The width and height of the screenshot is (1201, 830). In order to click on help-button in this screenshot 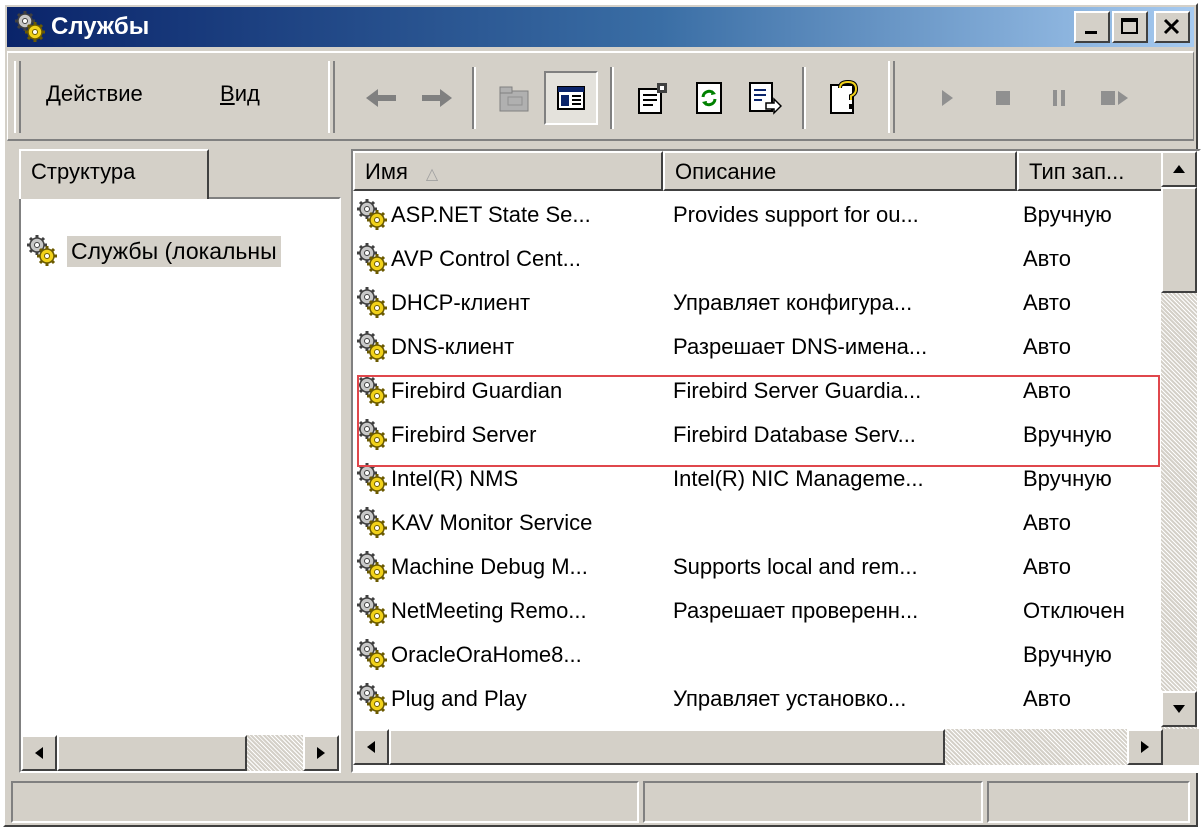, I will do `click(845, 98)`.